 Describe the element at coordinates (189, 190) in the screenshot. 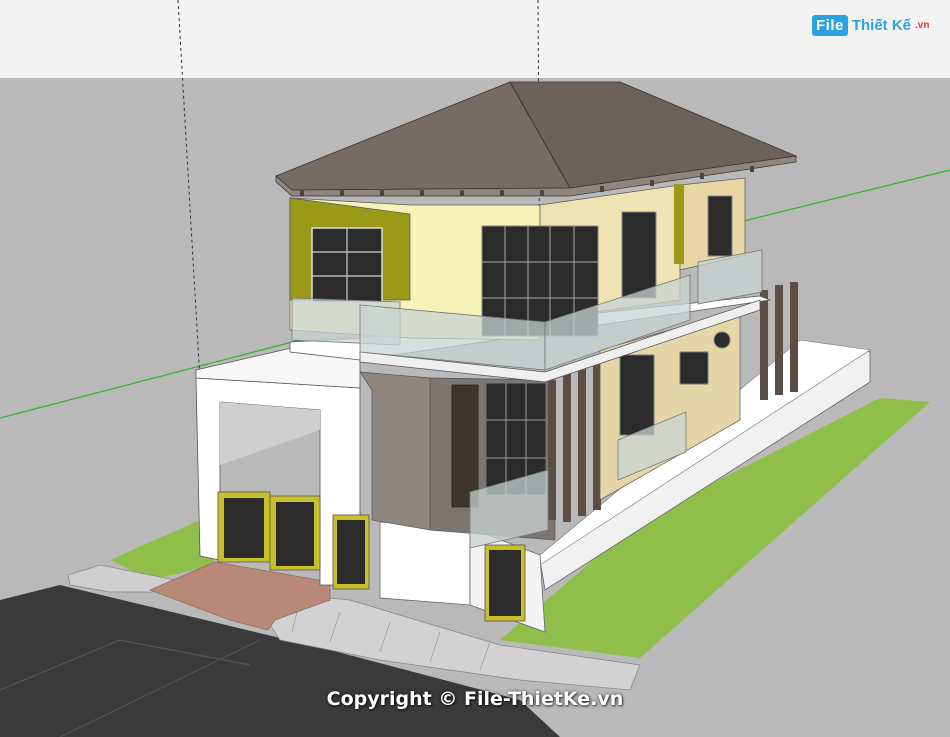

I see `blue-axis-dotted` at that location.